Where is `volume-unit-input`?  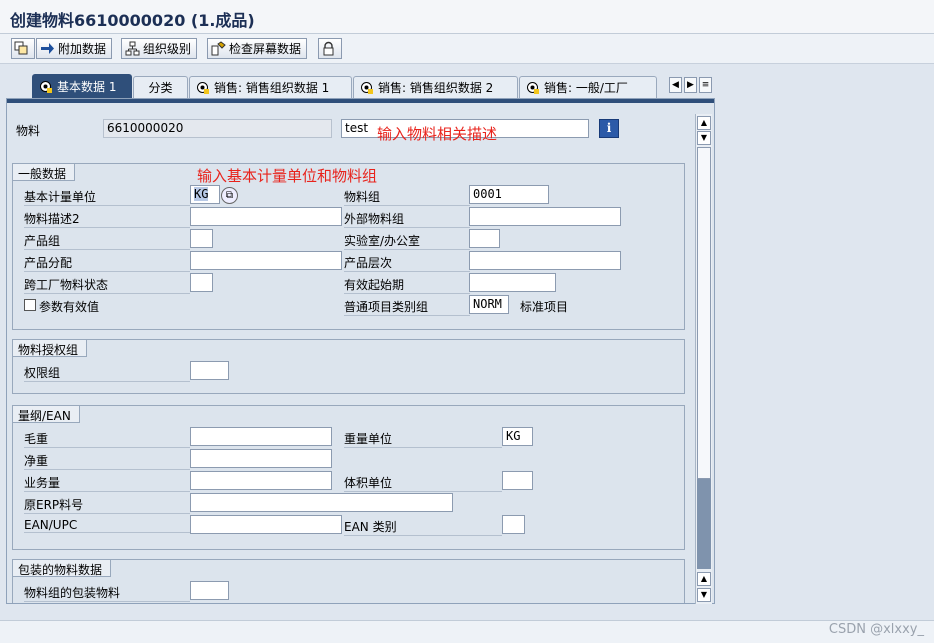
volume-unit-input is located at coordinates (517, 480).